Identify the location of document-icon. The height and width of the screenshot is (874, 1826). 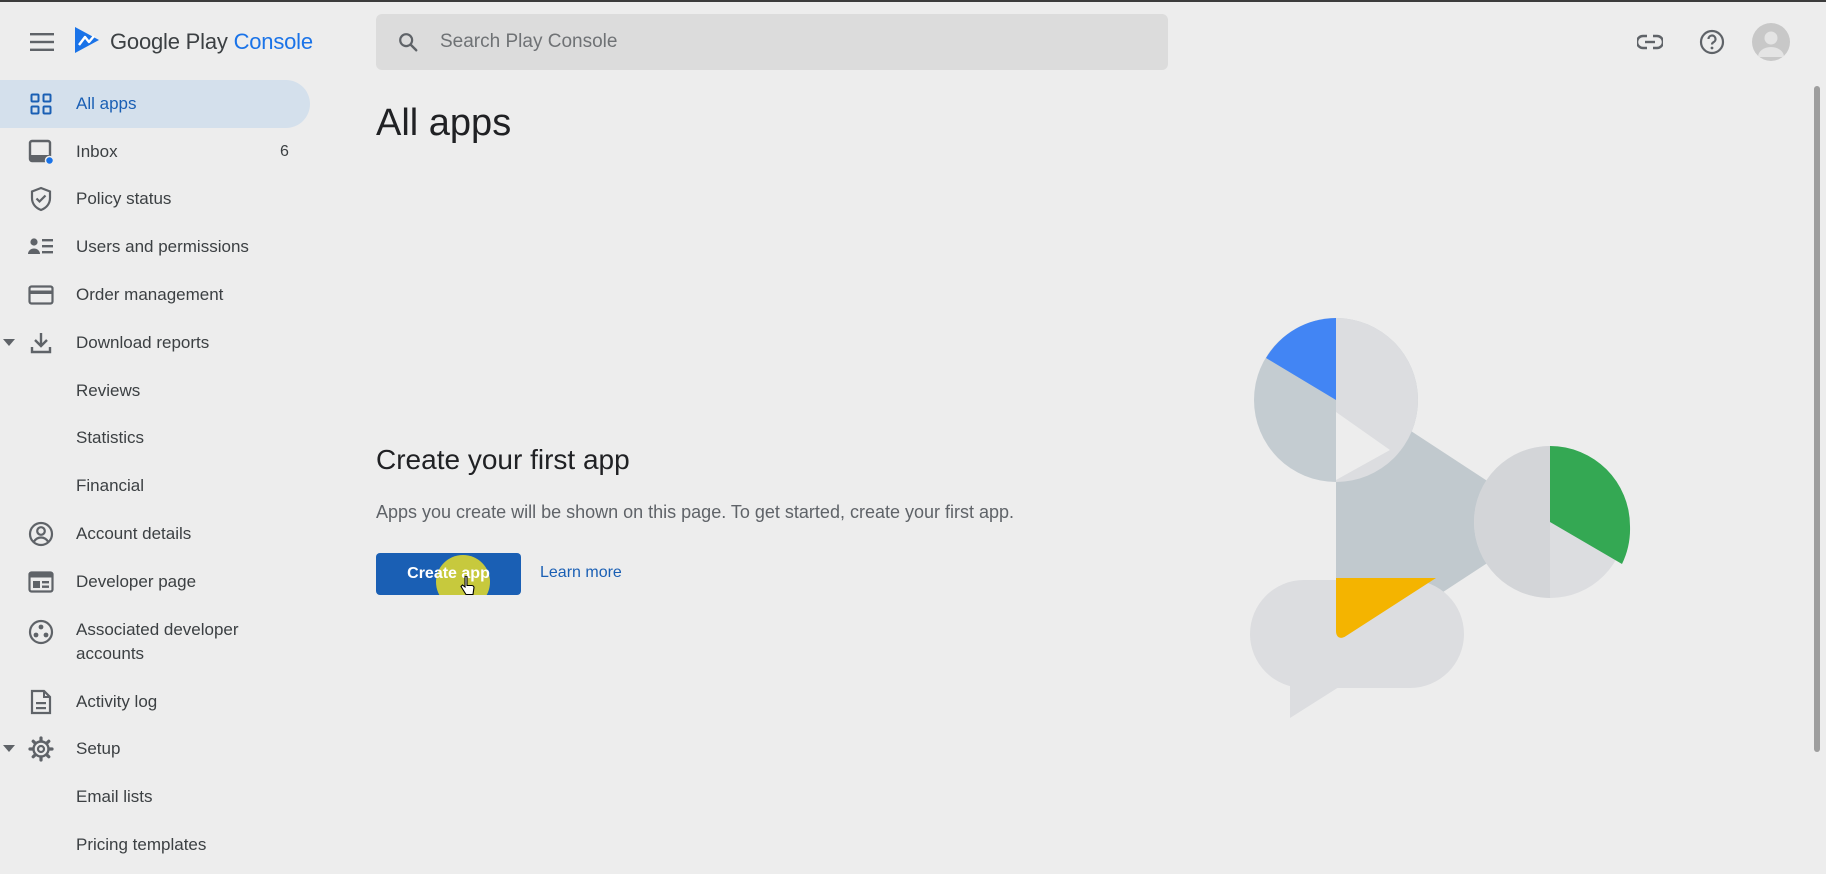
(41, 702).